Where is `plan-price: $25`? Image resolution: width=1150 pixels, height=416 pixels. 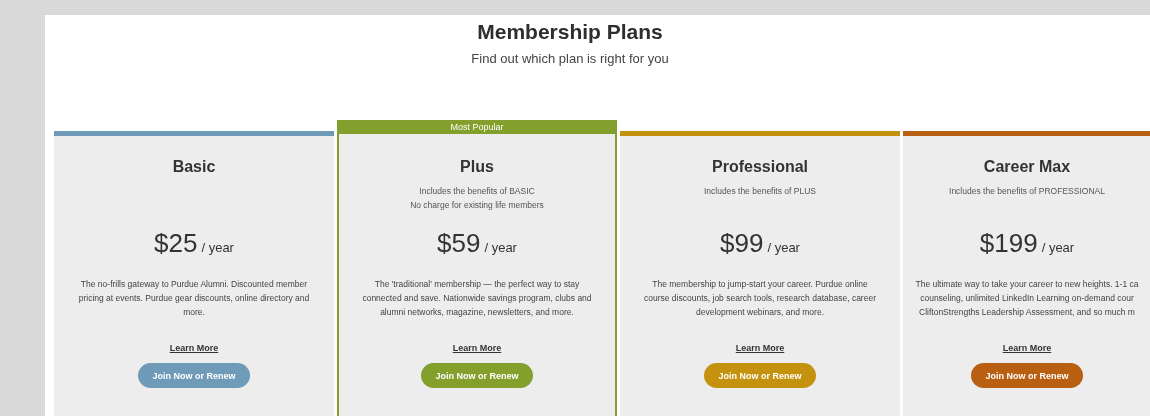
plan-price: $25 is located at coordinates (176, 243).